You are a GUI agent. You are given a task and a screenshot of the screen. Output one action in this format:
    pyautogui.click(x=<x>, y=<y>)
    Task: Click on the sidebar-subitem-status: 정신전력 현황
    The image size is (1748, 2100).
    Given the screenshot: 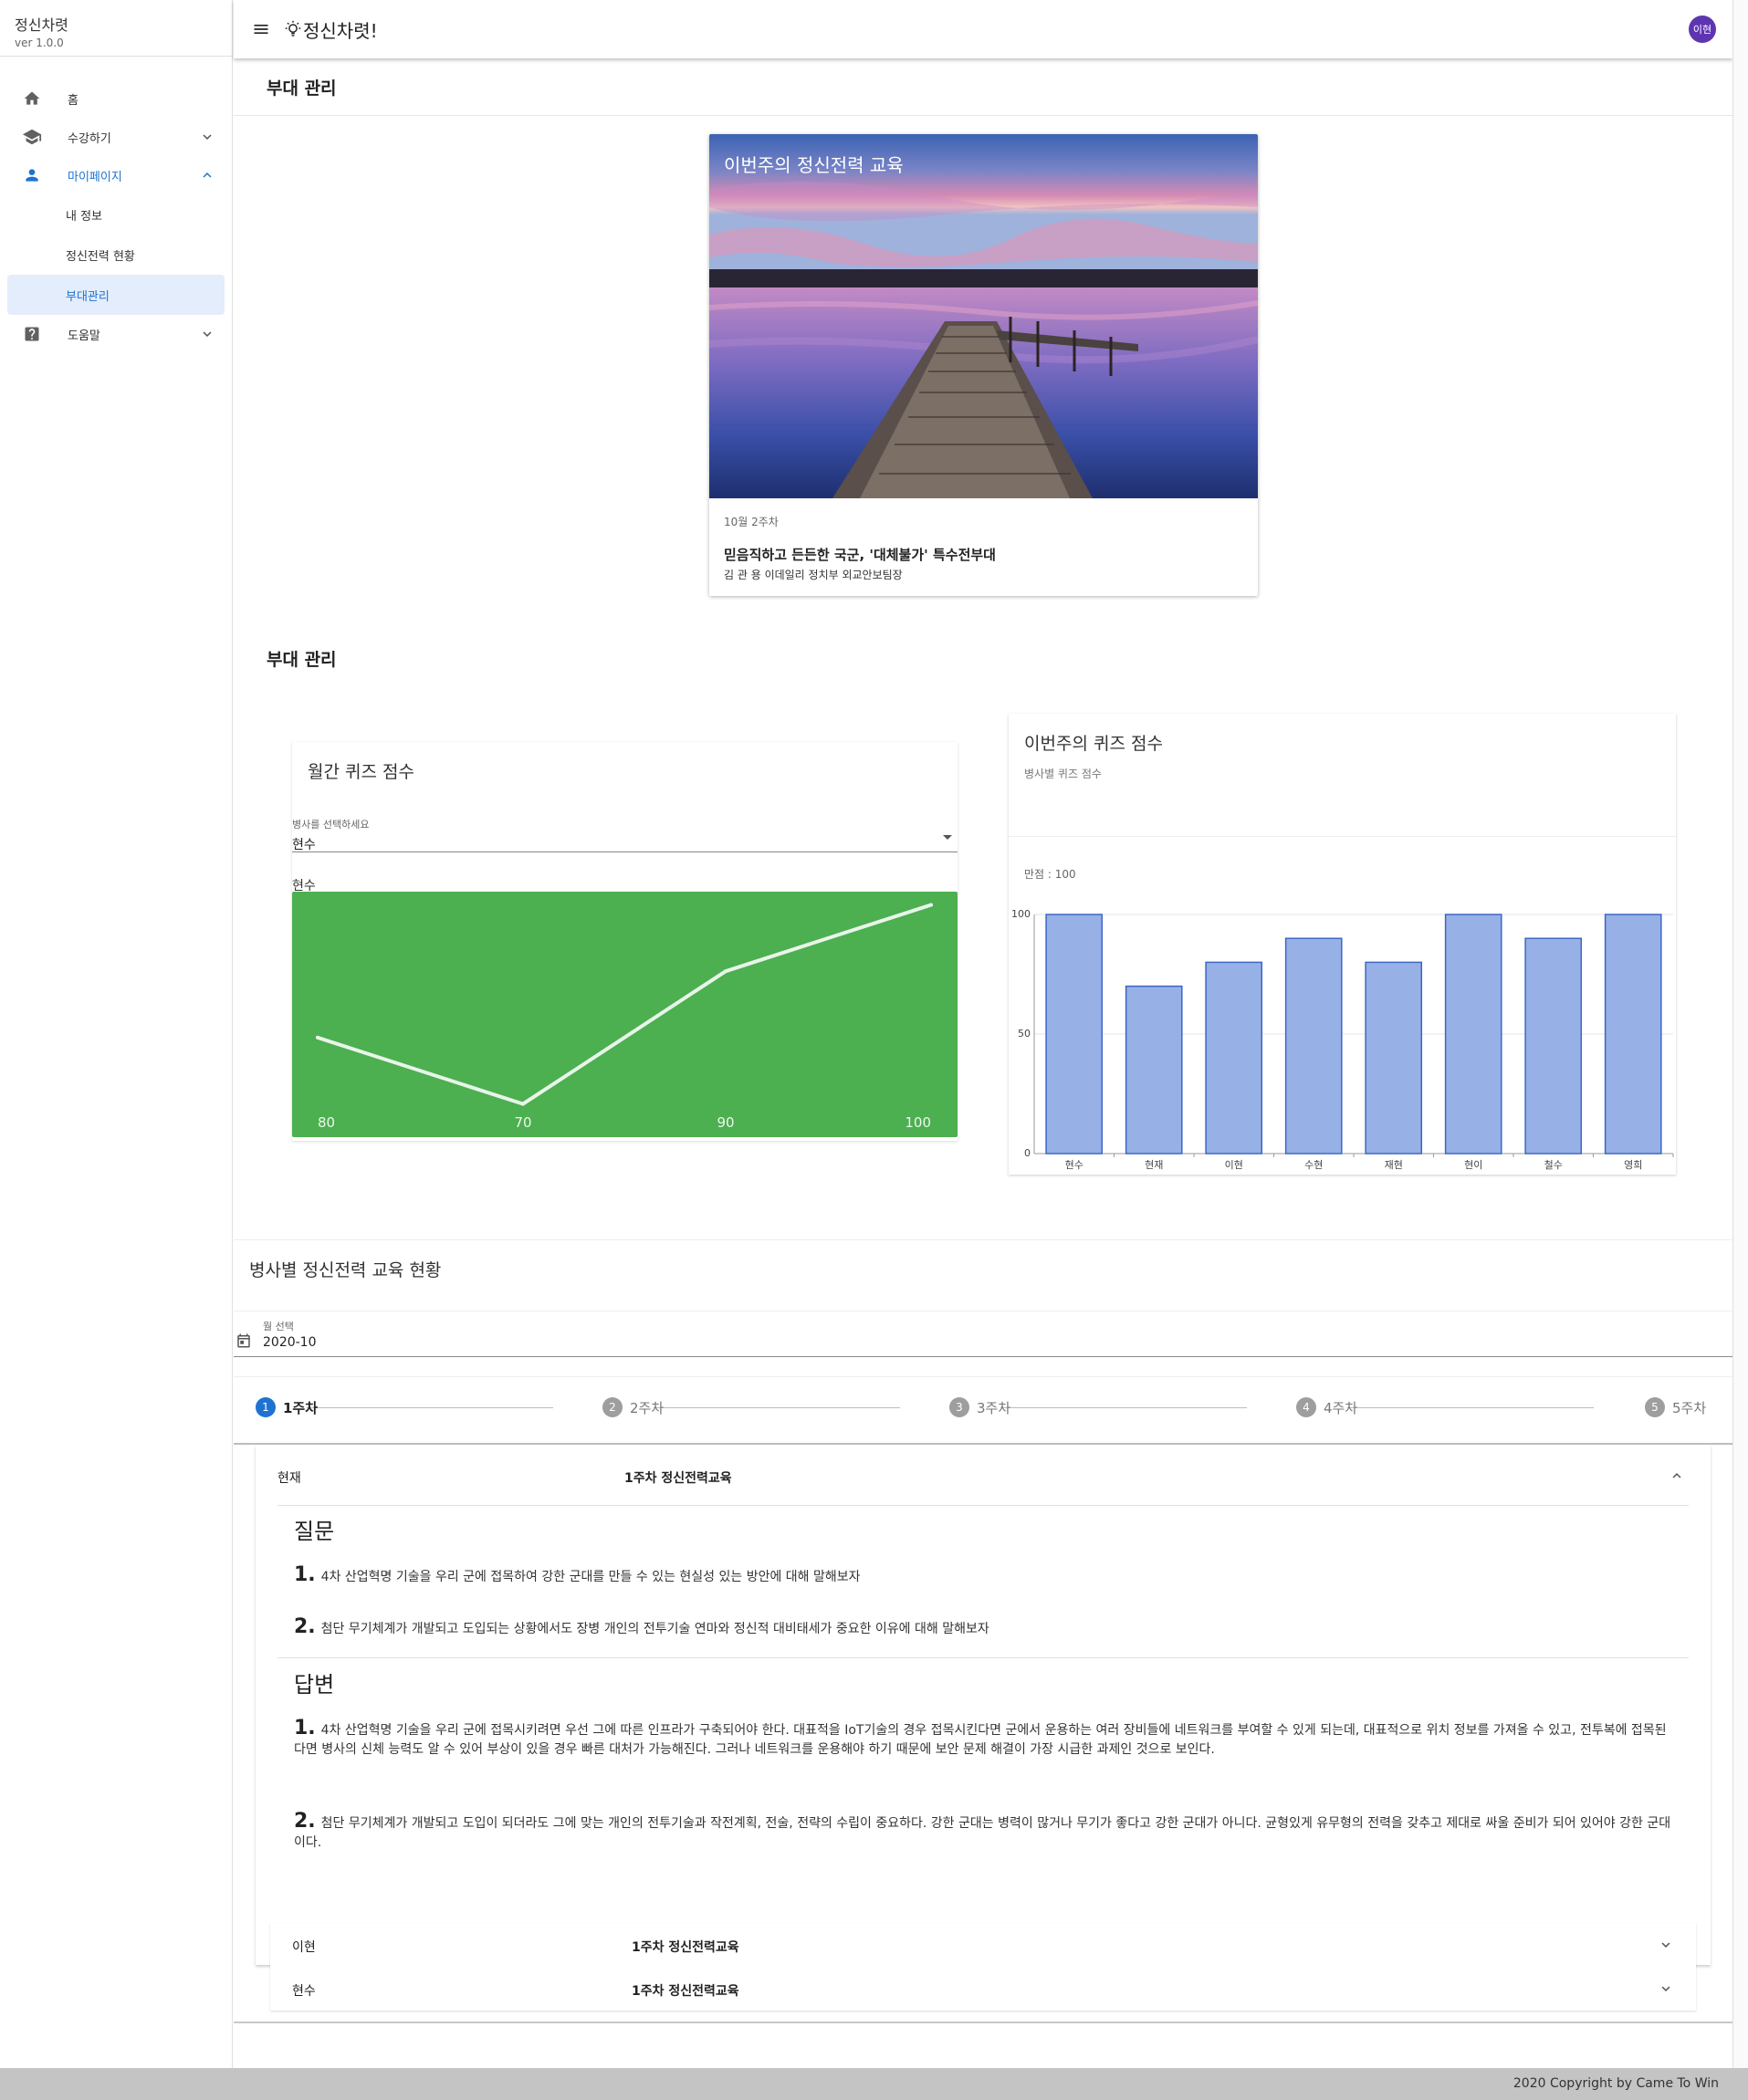 What is the action you would take?
    pyautogui.click(x=116, y=255)
    